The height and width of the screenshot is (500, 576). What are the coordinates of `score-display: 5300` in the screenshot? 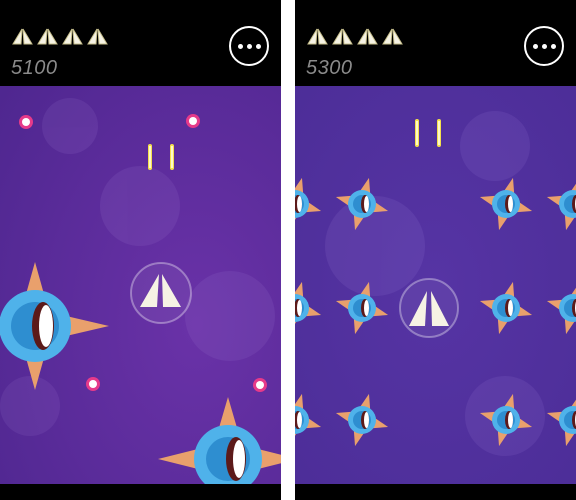 It's located at (329, 68).